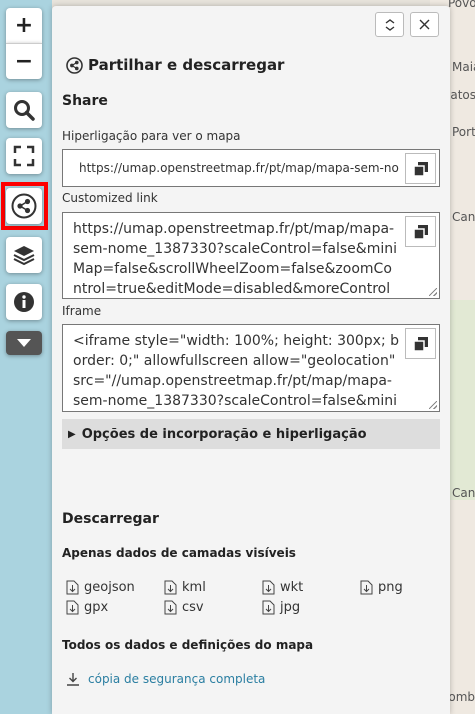 This screenshot has height=714, width=475. Describe the element at coordinates (110, 519) in the screenshot. I see `download-heading: Descarregar` at that location.